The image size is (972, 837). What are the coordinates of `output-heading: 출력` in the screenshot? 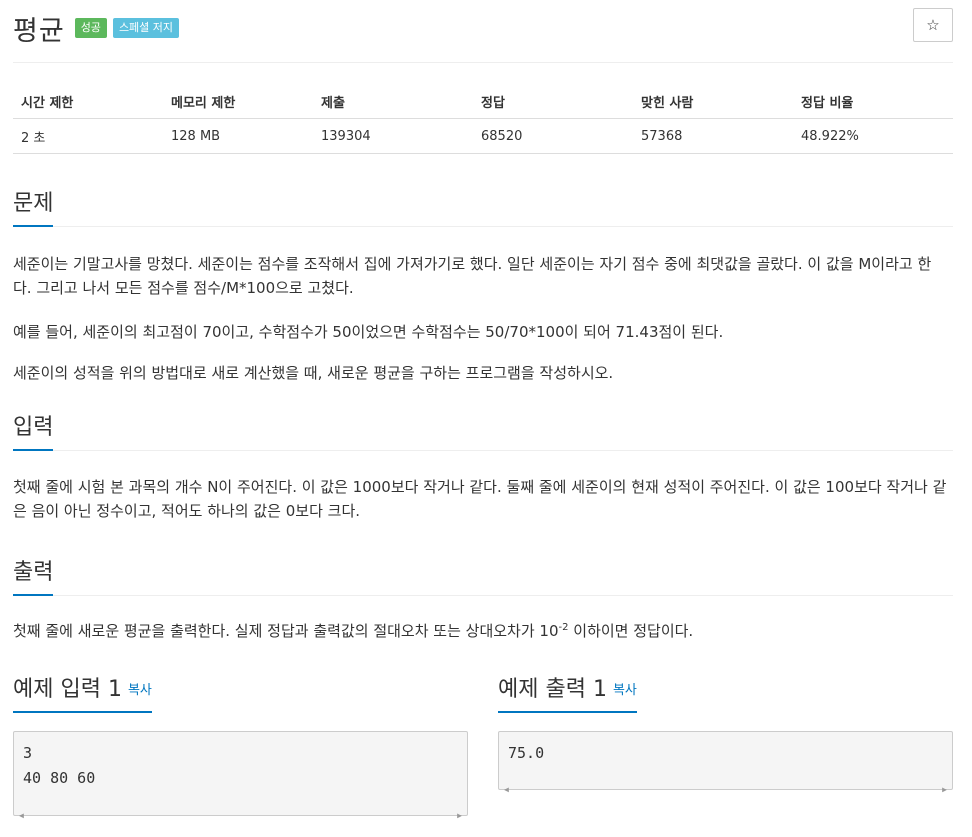 It's located at (33, 575).